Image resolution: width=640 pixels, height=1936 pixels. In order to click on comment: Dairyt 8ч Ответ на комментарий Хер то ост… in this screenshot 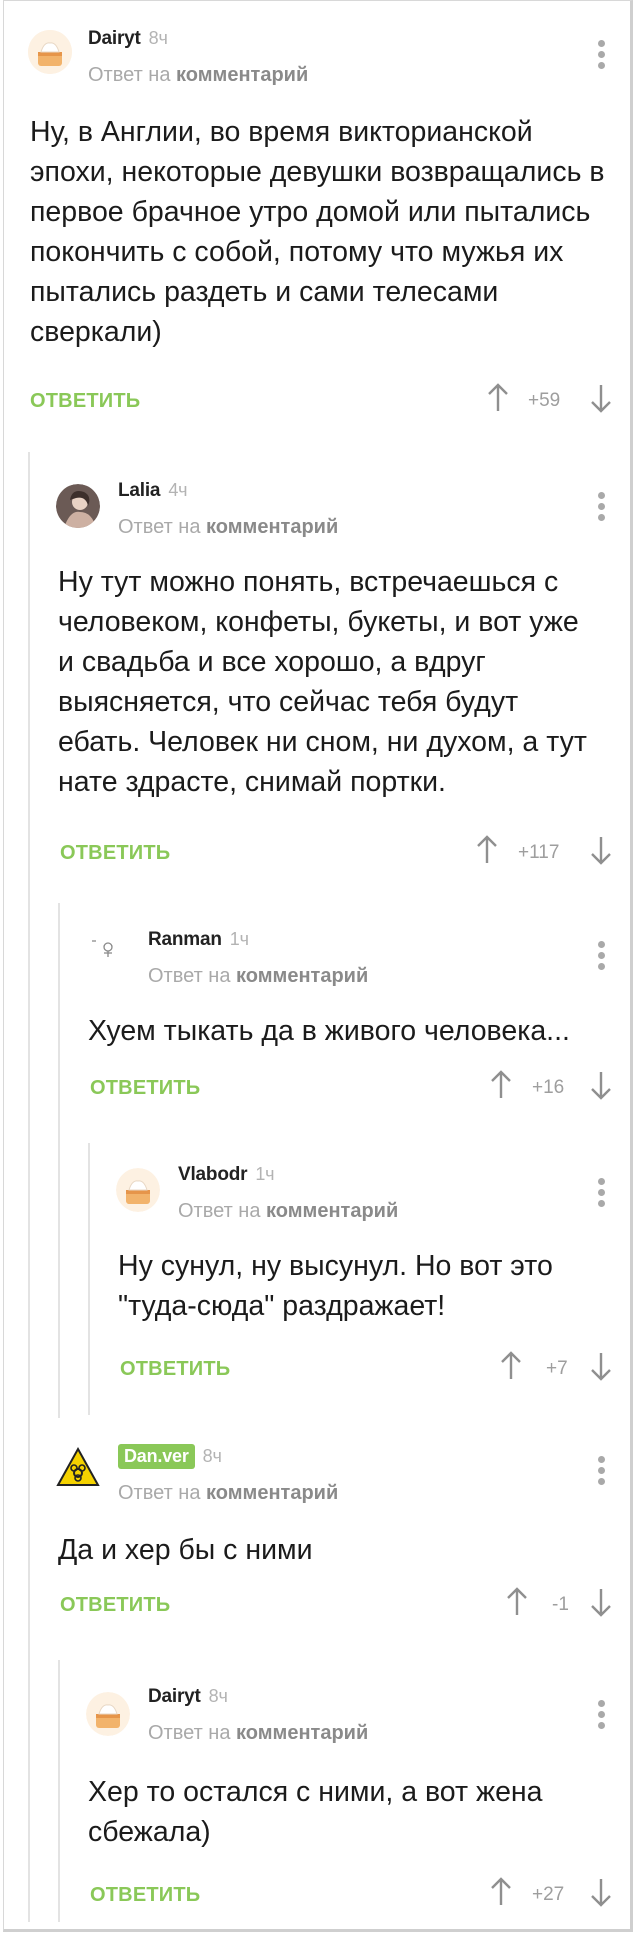, I will do `click(320, 1799)`.